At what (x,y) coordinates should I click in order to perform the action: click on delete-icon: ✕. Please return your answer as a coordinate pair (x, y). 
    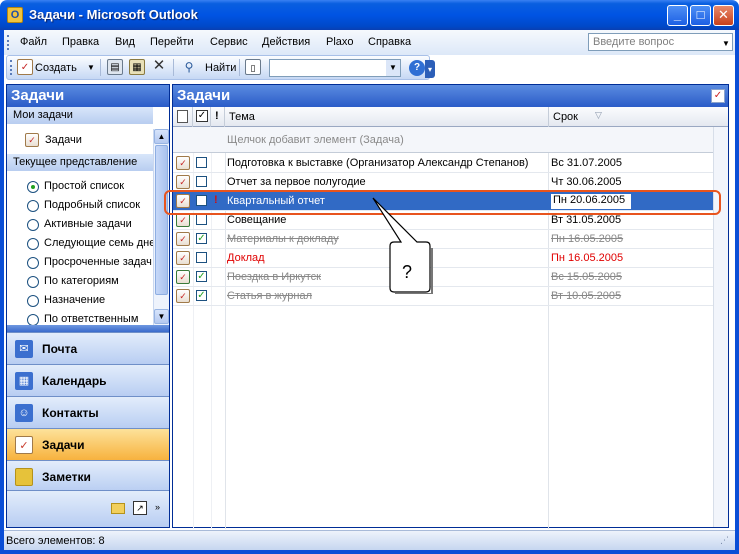
    Looking at the image, I should click on (159, 66).